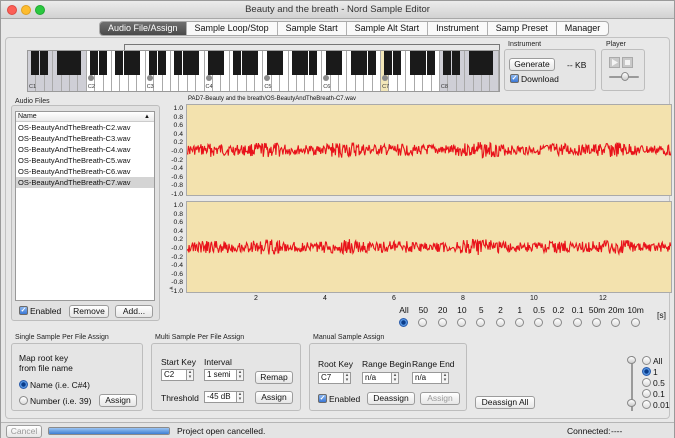  Describe the element at coordinates (331, 378) in the screenshot. I see `root-key-input: C7` at that location.